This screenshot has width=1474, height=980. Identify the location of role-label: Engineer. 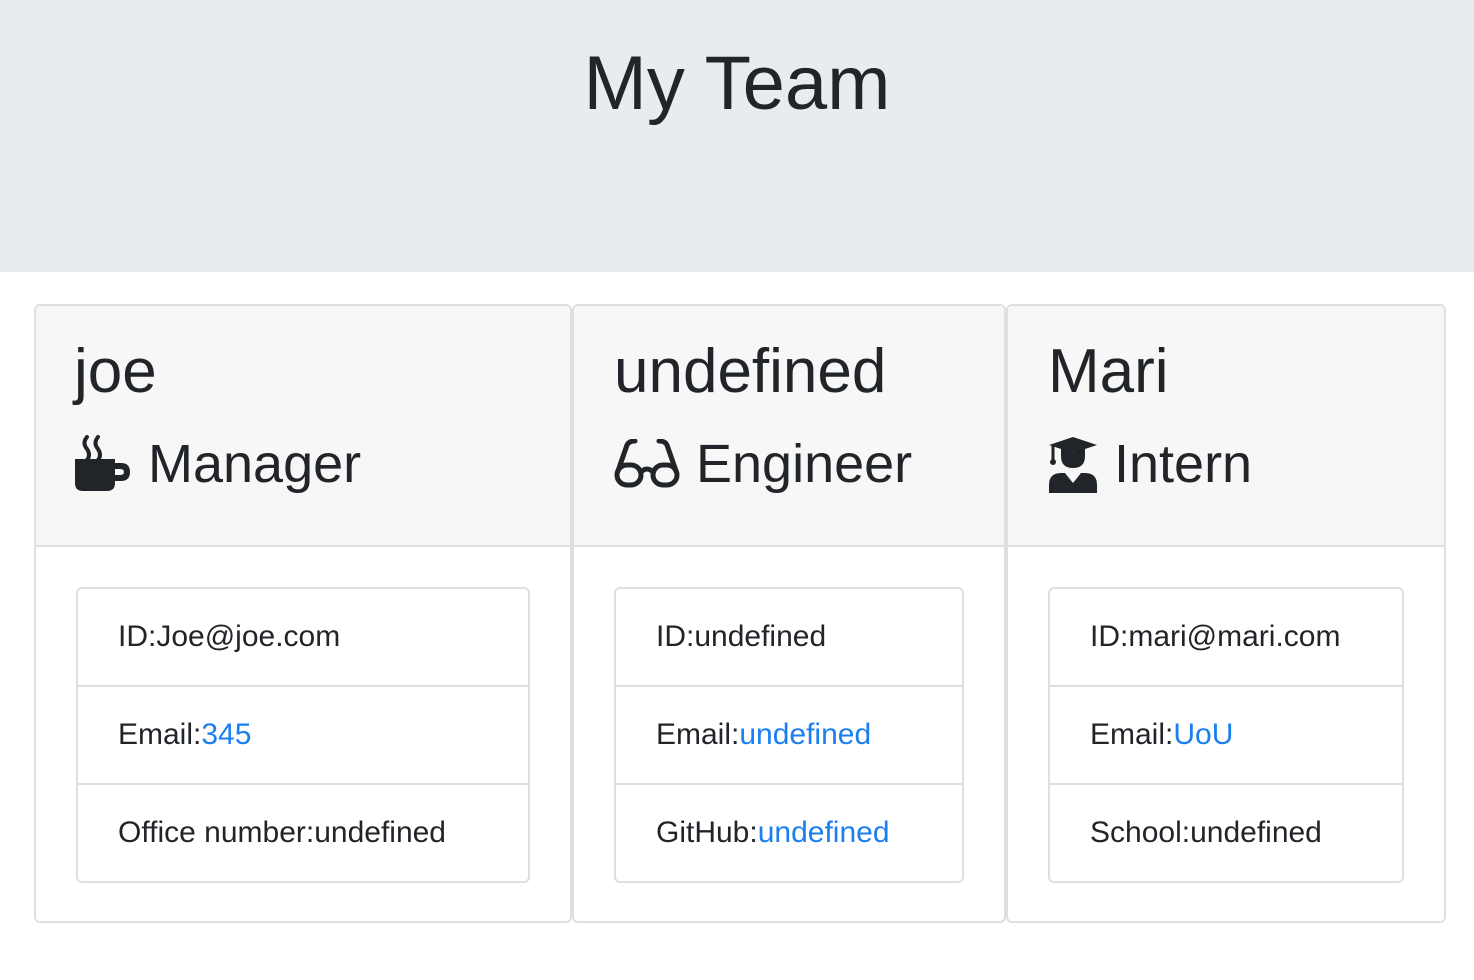
(804, 464).